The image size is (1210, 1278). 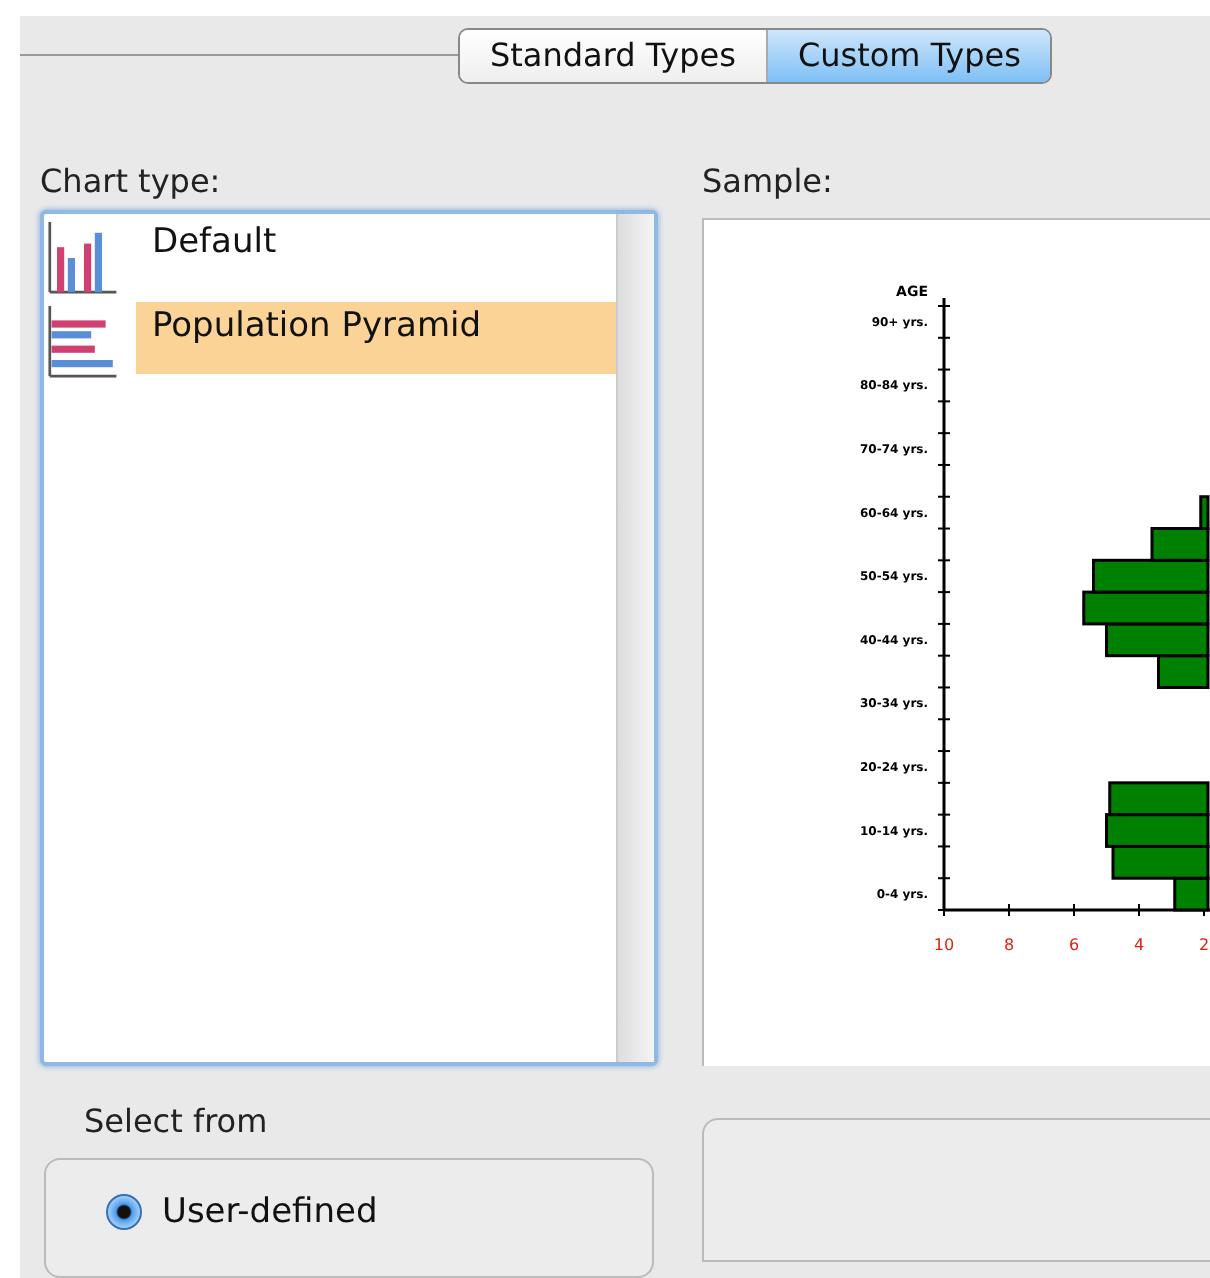 What do you see at coordinates (908, 55) in the screenshot?
I see `tab: Custom Types` at bounding box center [908, 55].